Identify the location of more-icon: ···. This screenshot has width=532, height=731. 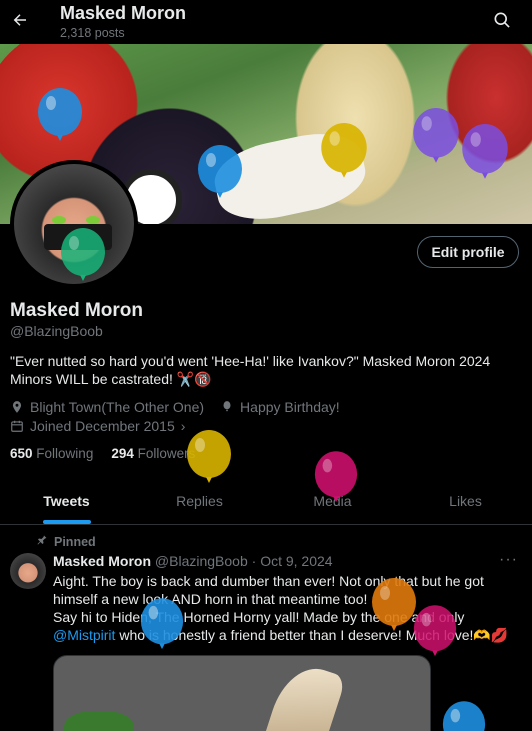
(508, 560).